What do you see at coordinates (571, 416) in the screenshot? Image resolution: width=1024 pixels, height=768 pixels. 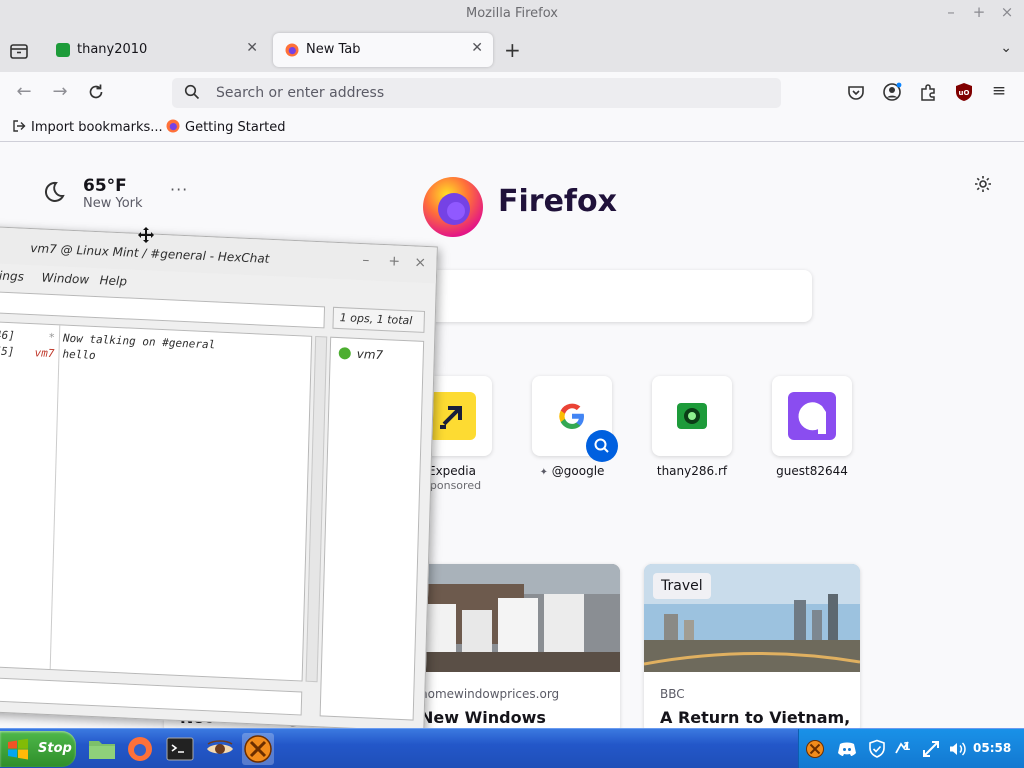 I see `google-icon` at bounding box center [571, 416].